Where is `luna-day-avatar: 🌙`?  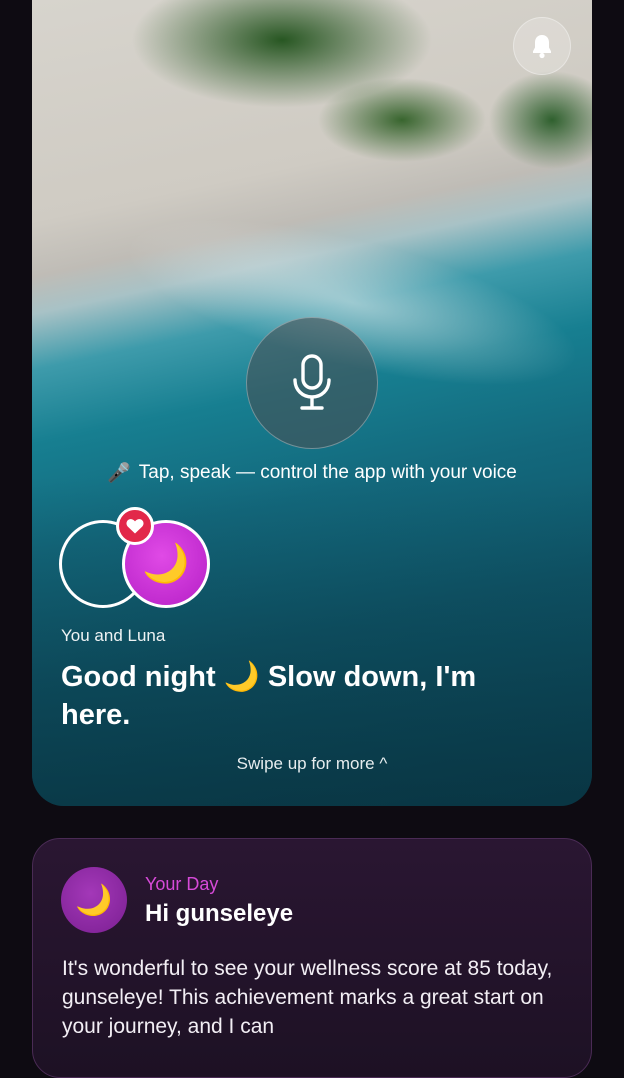 luna-day-avatar: 🌙 is located at coordinates (94, 900).